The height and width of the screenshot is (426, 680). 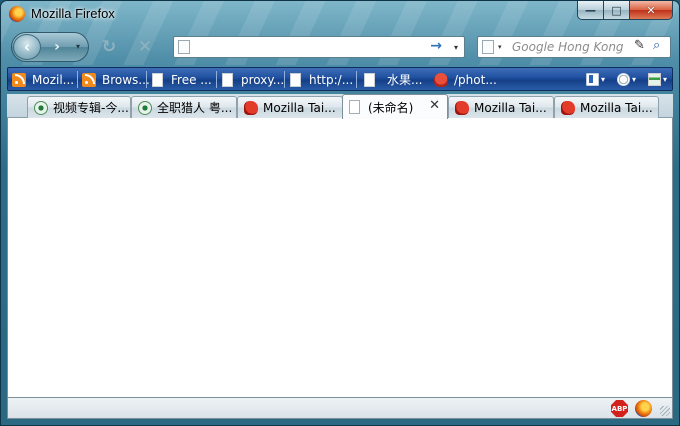 What do you see at coordinates (643, 408) in the screenshot?
I see `firefox-status-icon` at bounding box center [643, 408].